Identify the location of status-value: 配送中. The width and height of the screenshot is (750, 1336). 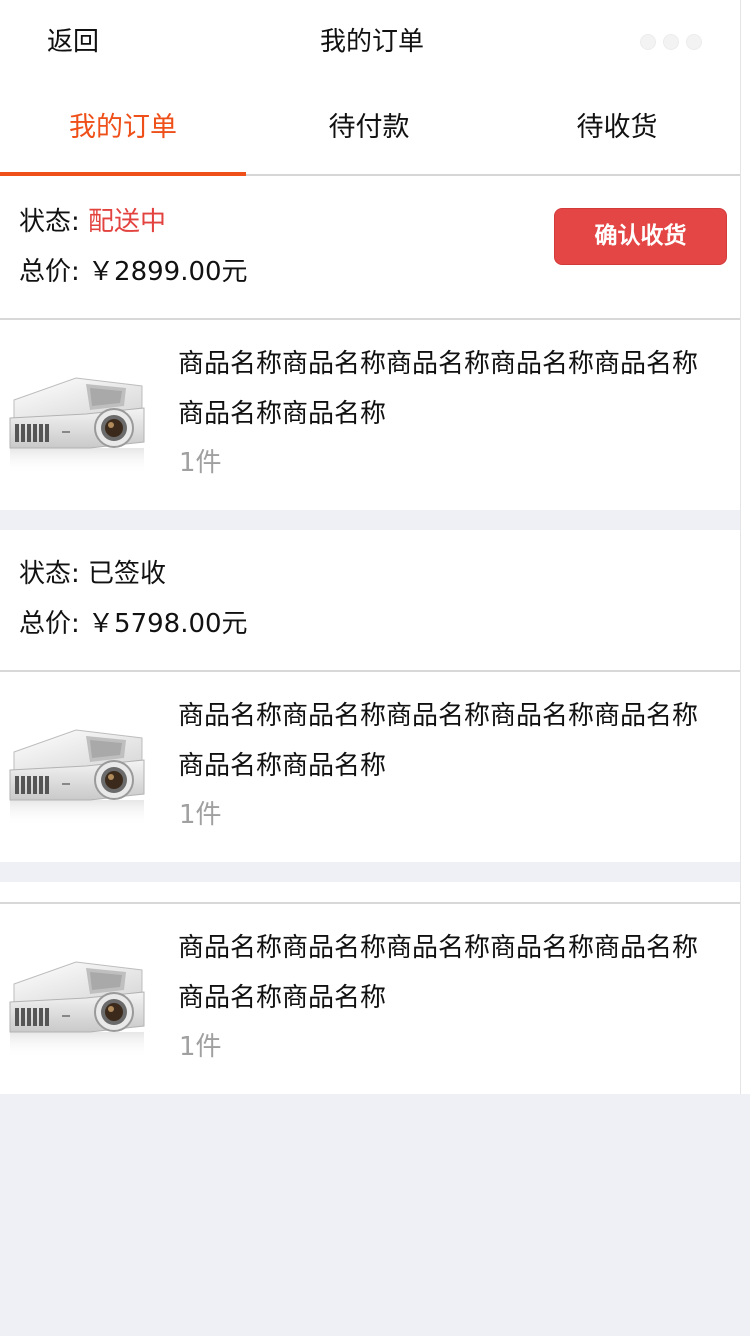
(127, 222).